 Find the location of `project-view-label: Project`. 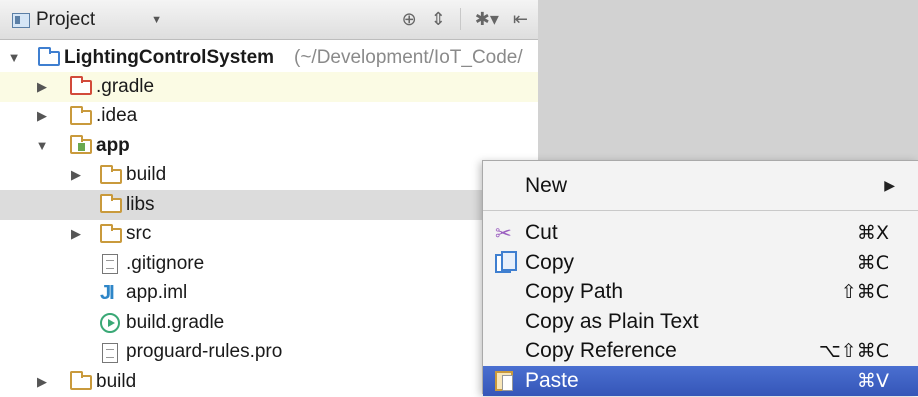

project-view-label: Project is located at coordinates (66, 19).